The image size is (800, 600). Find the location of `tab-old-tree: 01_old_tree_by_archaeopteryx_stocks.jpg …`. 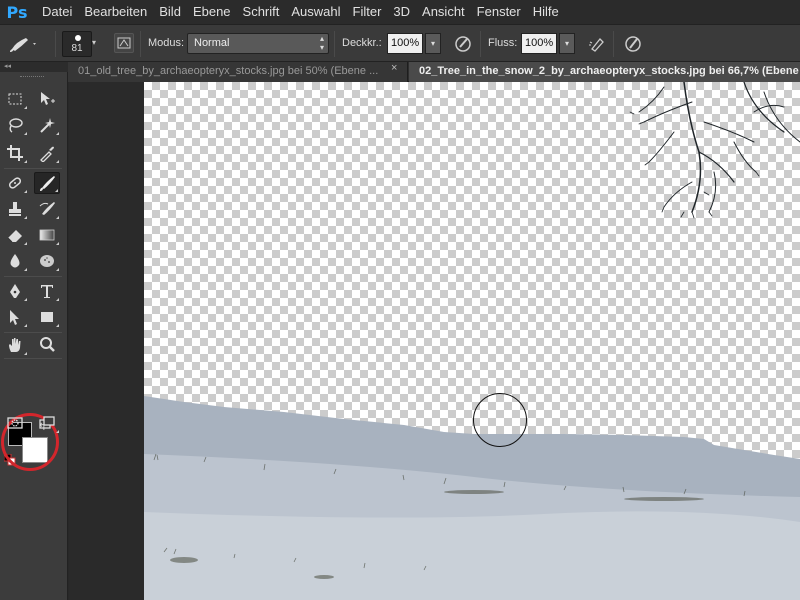

tab-old-tree: 01_old_tree_by_archaeopteryx_stocks.jpg … is located at coordinates (238, 72).